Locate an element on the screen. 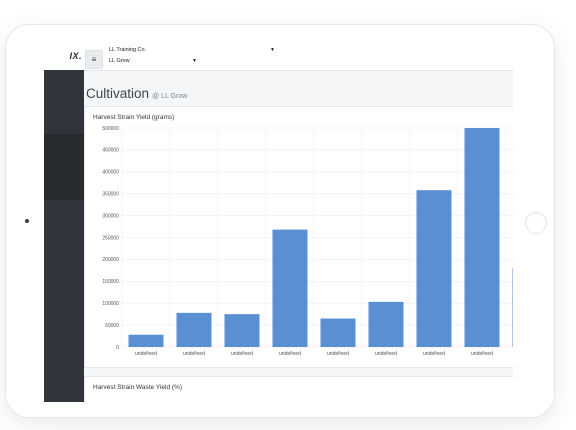 This screenshot has width=576, height=430. waste-chart-card: Harvest Strain Waste Yield (%) is located at coordinates (298, 389).